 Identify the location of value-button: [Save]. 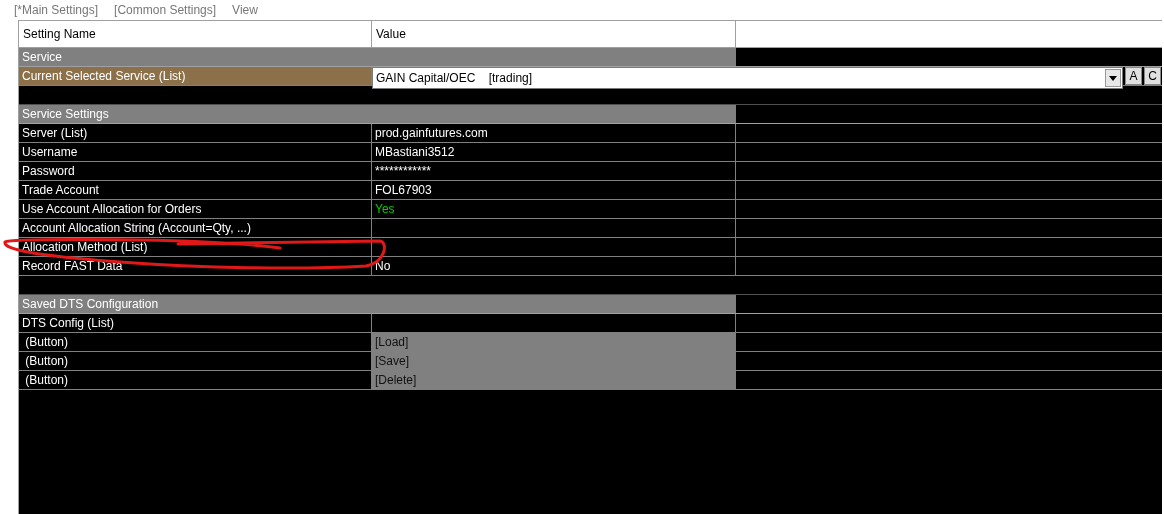
(554, 361).